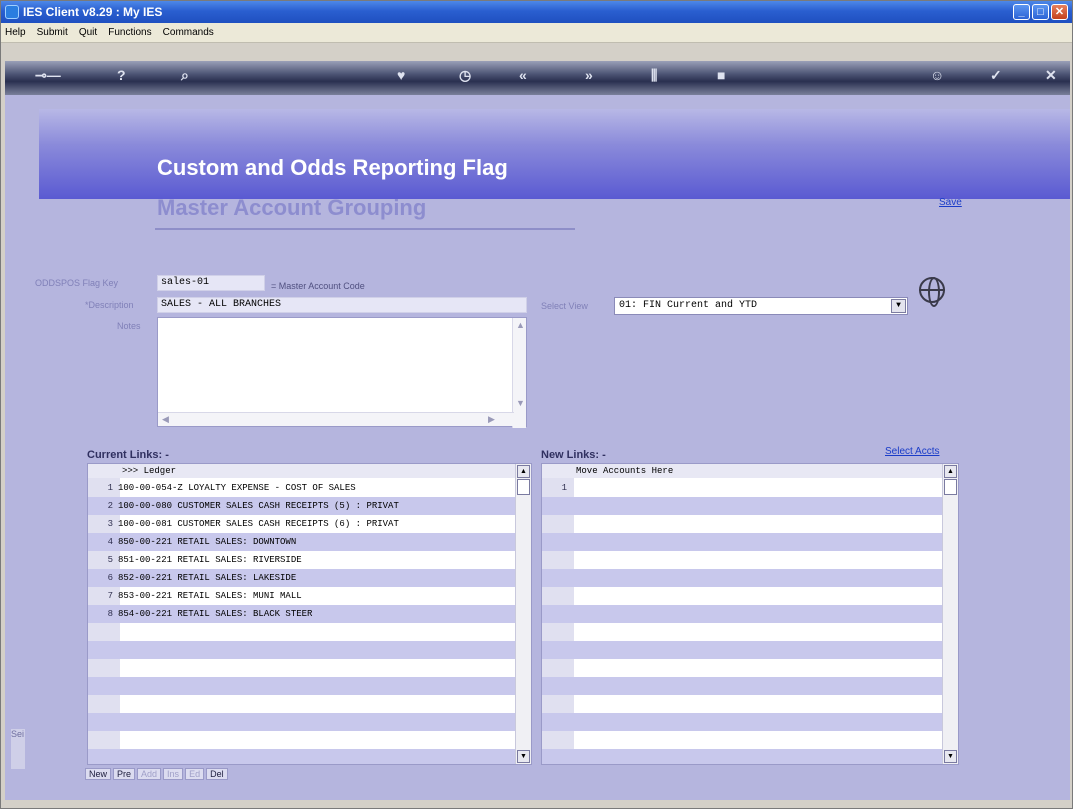 This screenshot has width=1073, height=809. Describe the element at coordinates (937, 75) in the screenshot. I see `smile-icon: ☺` at that location.